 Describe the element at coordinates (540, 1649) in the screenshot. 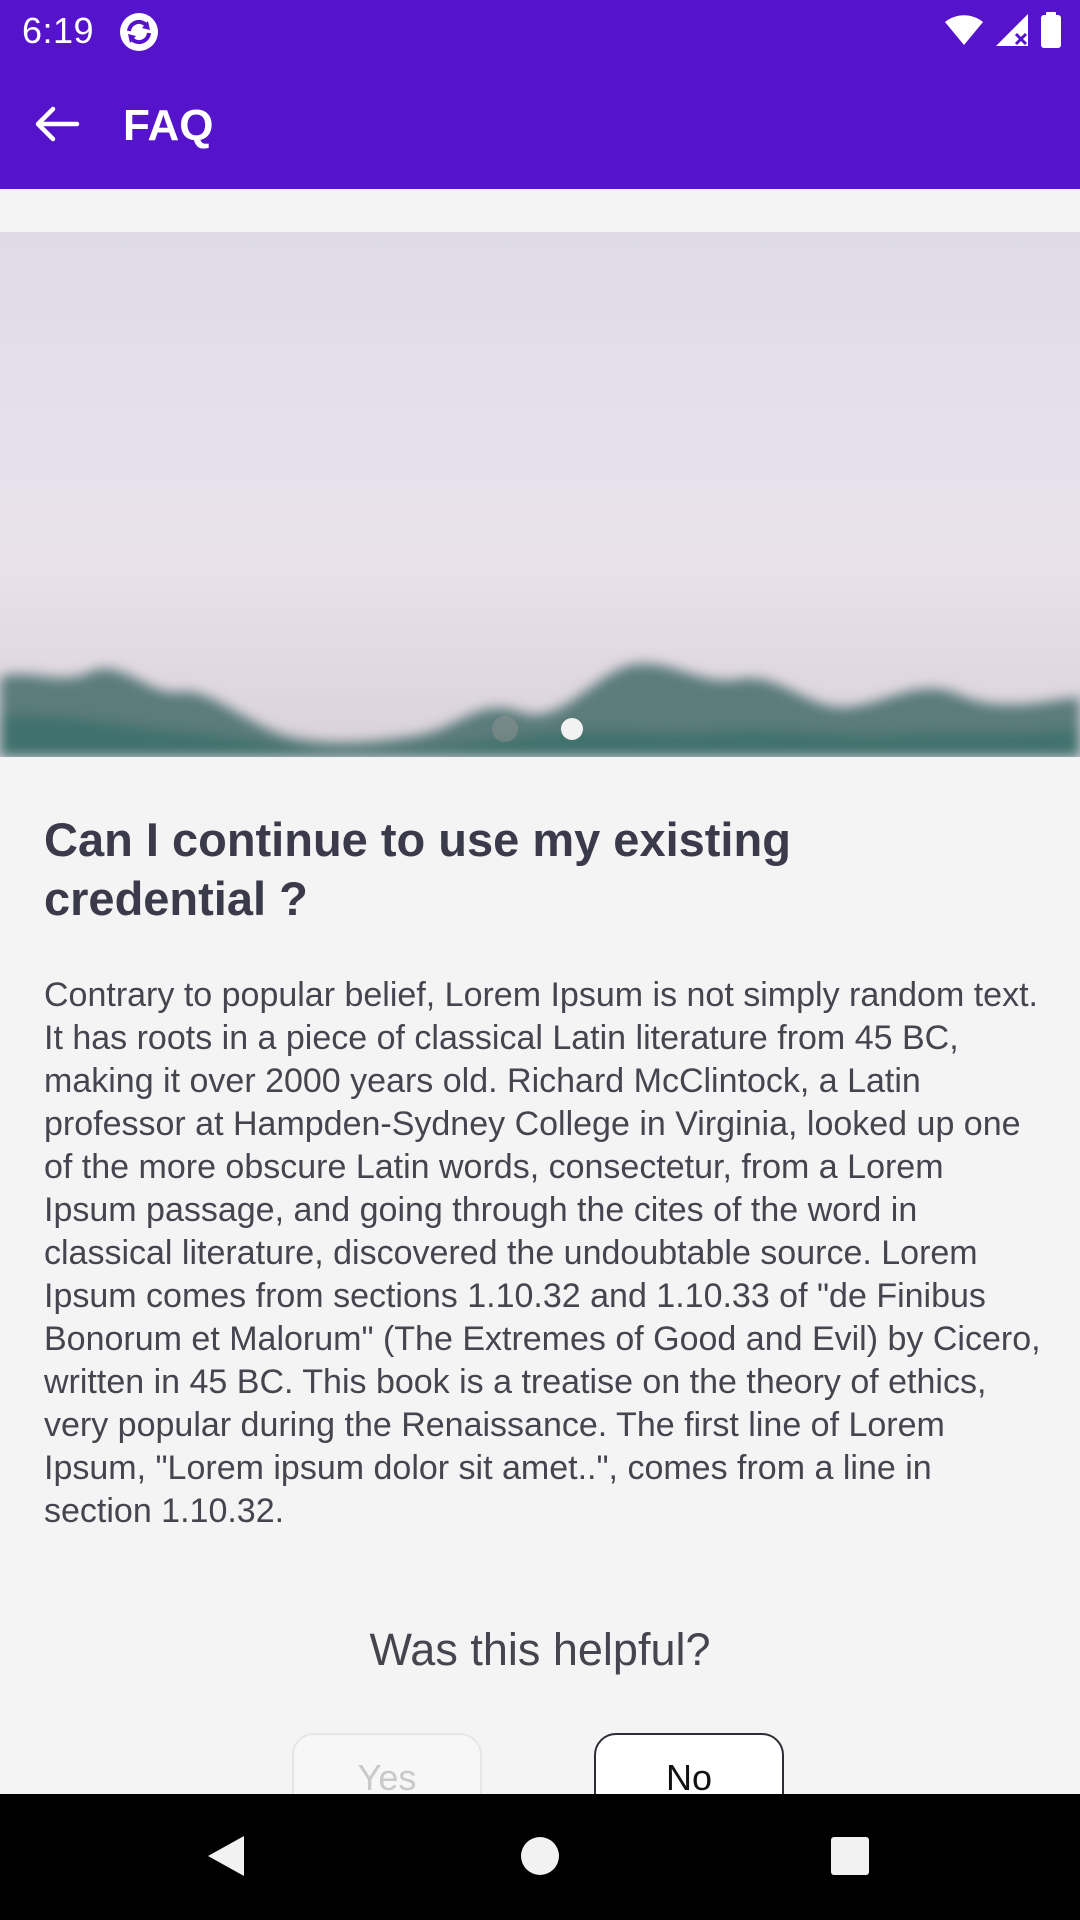

I see `helpful-question: Was this helpful?` at that location.